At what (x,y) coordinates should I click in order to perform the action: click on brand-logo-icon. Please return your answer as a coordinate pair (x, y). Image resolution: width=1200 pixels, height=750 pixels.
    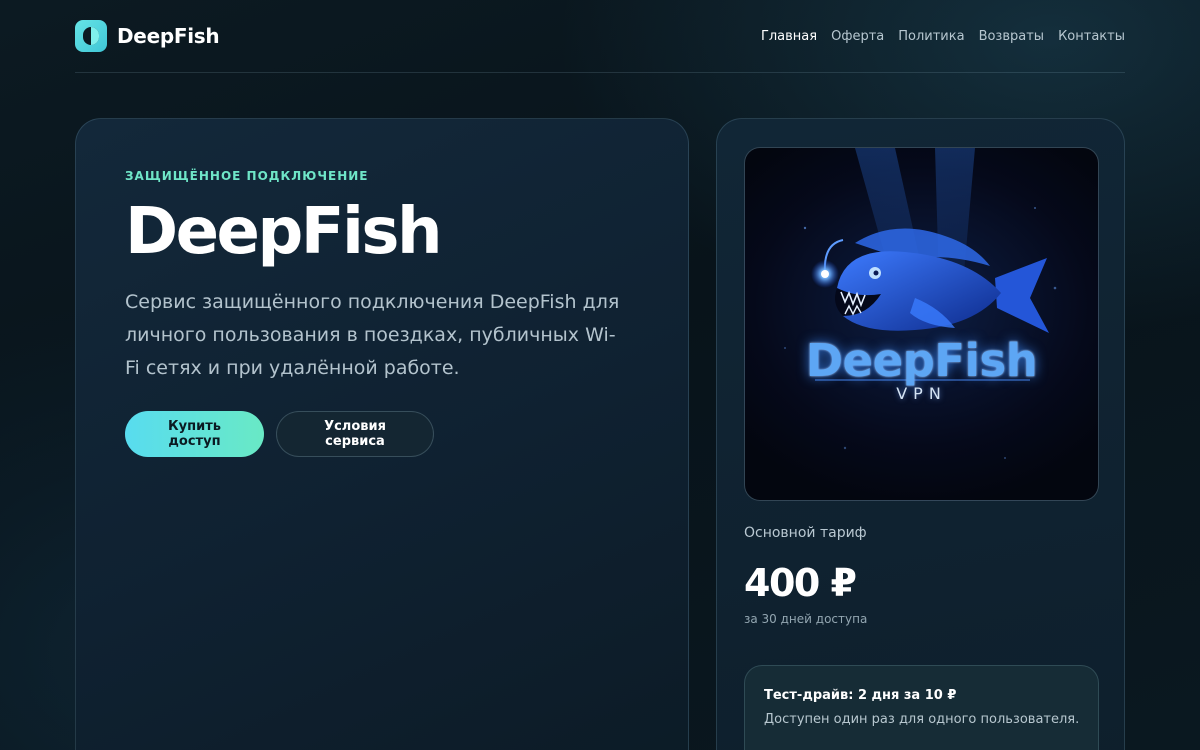
    Looking at the image, I should click on (91, 36).